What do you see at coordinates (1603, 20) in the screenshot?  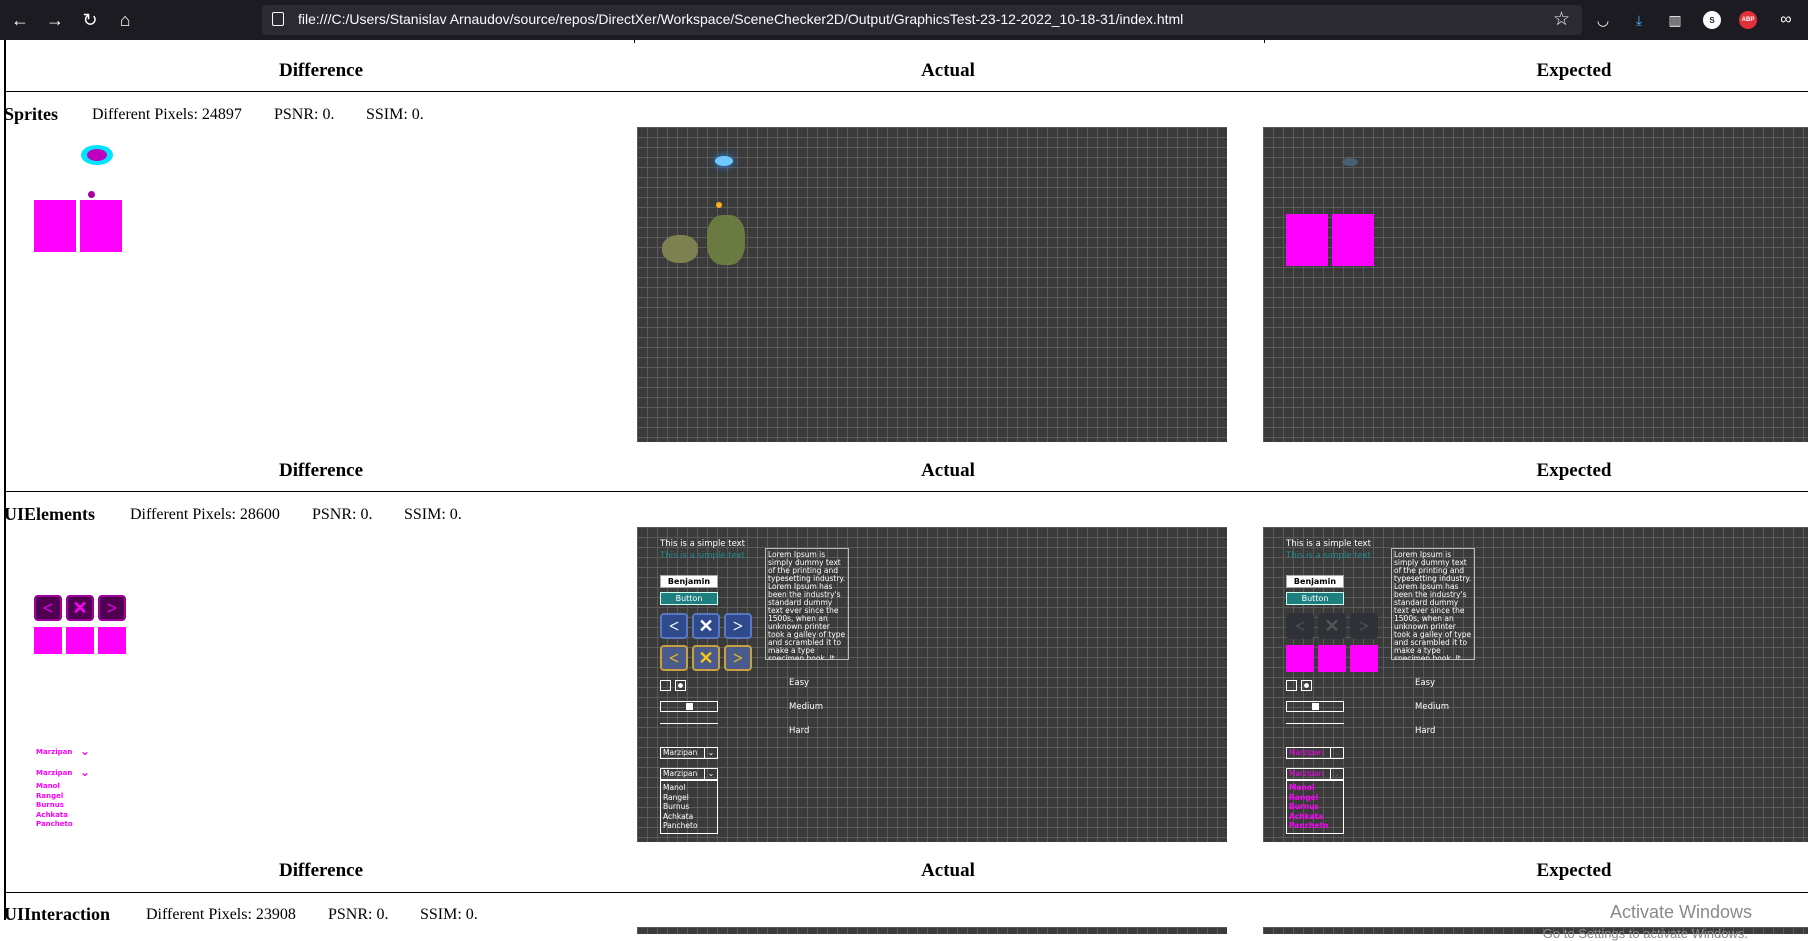 I see `pocket-icon: ◡` at bounding box center [1603, 20].